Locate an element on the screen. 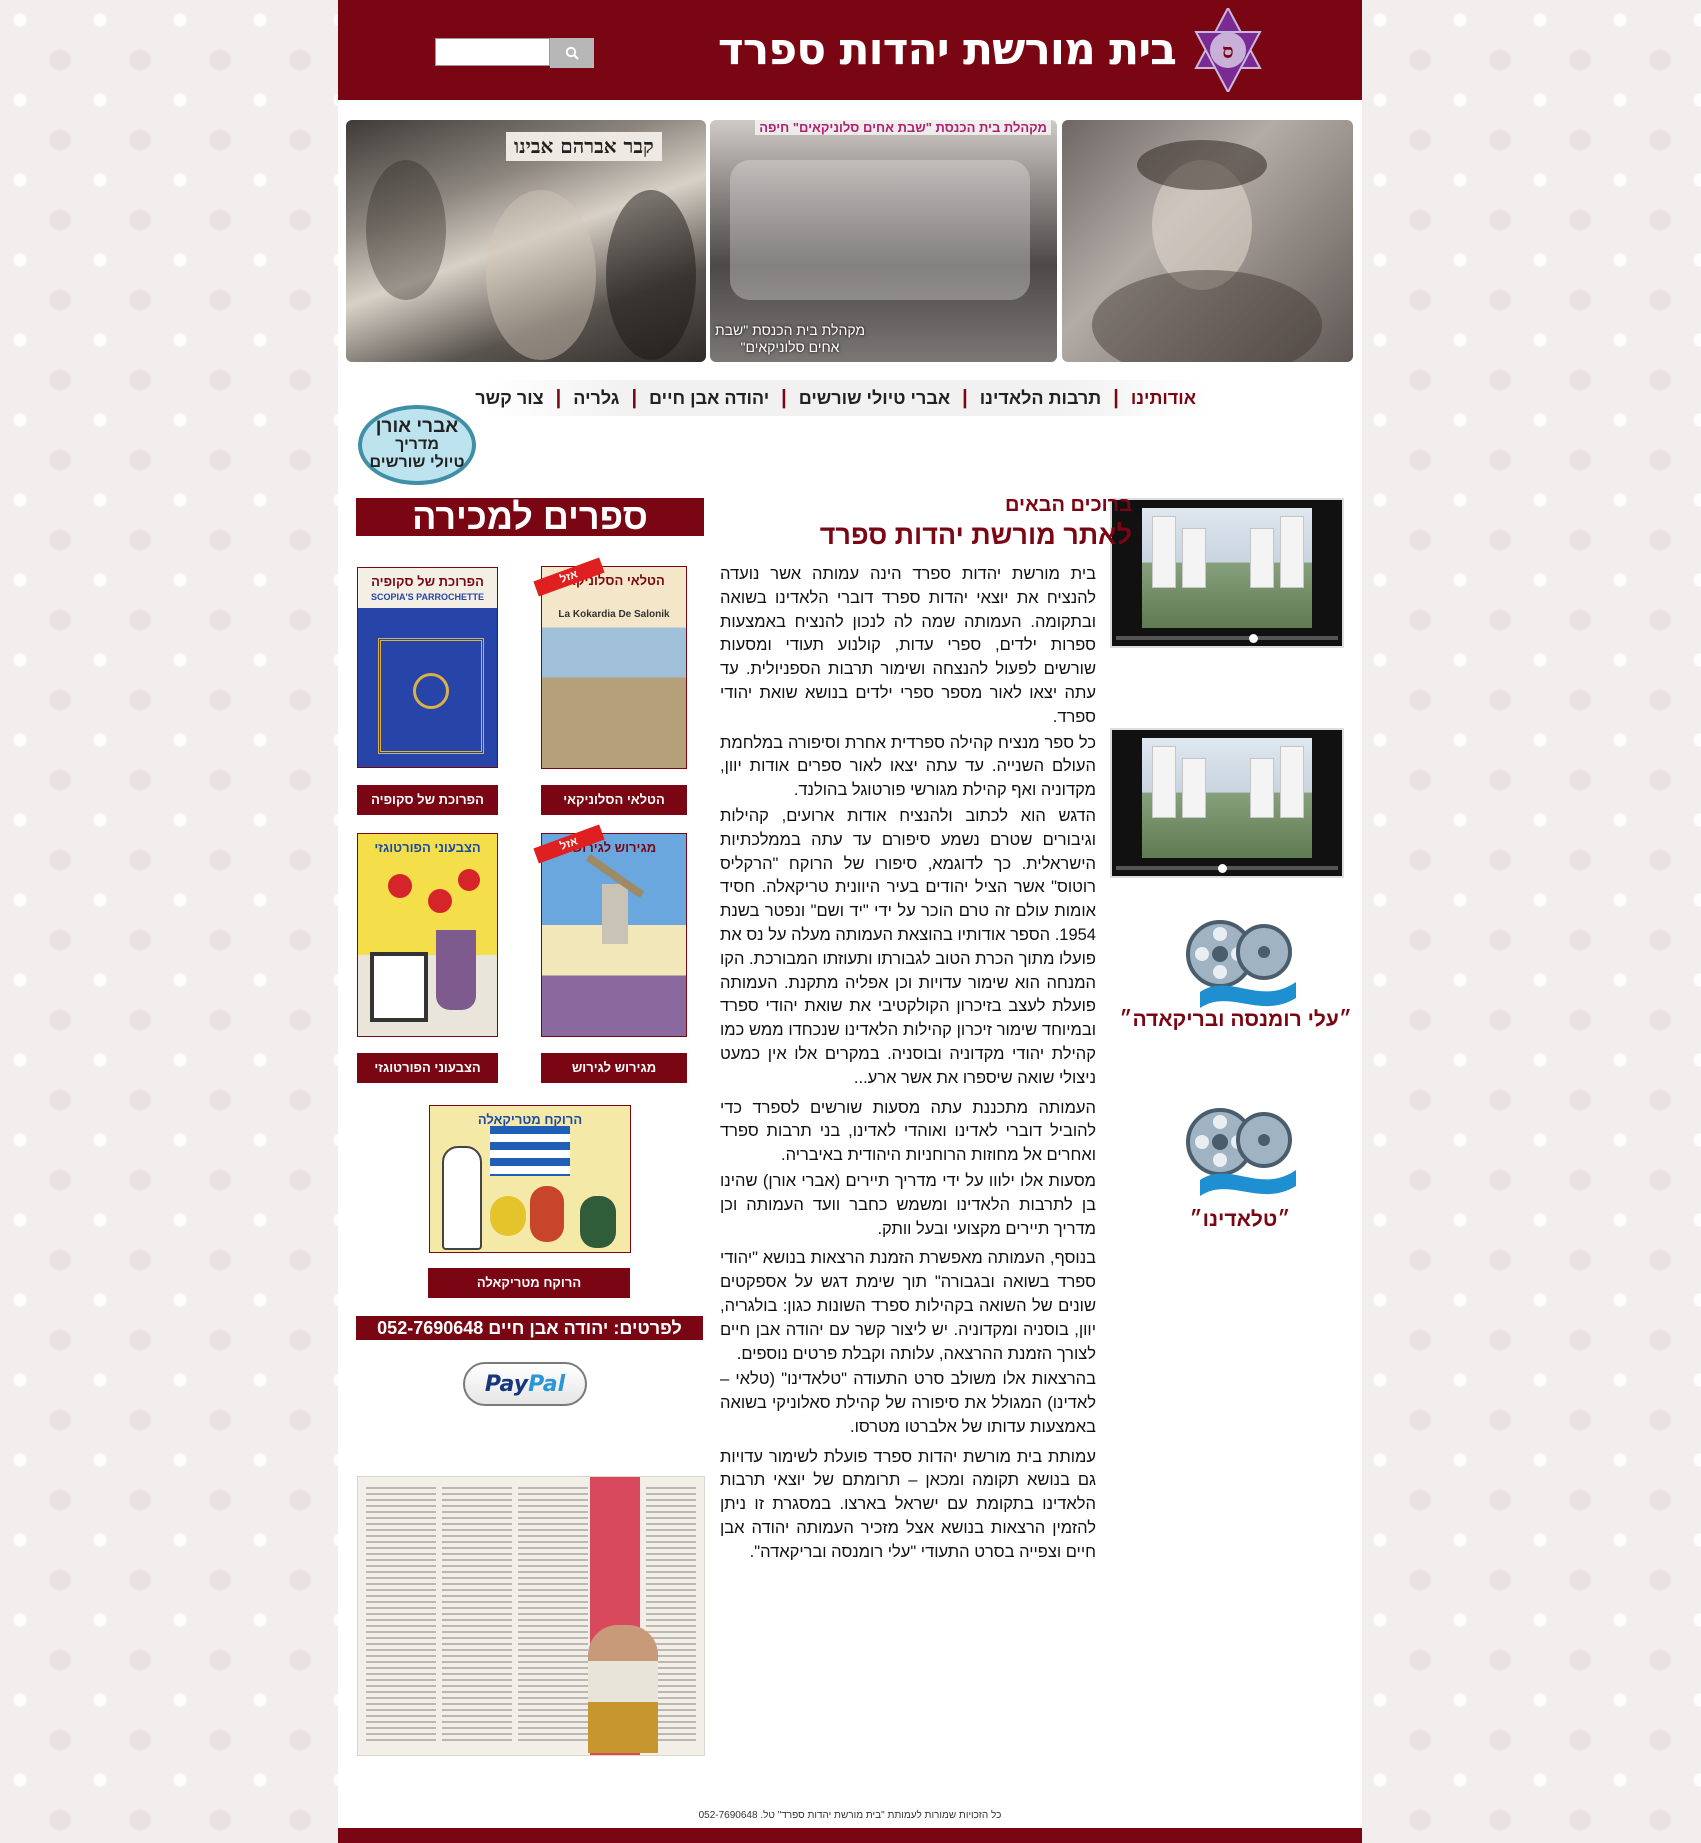 This screenshot has width=1701, height=1843. book-cover-title: הצבעוני הפורטוגזי is located at coordinates (427, 847).